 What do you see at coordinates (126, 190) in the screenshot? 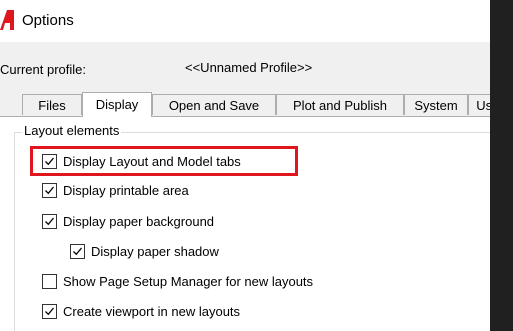
I see `option-label: Display printable area` at bounding box center [126, 190].